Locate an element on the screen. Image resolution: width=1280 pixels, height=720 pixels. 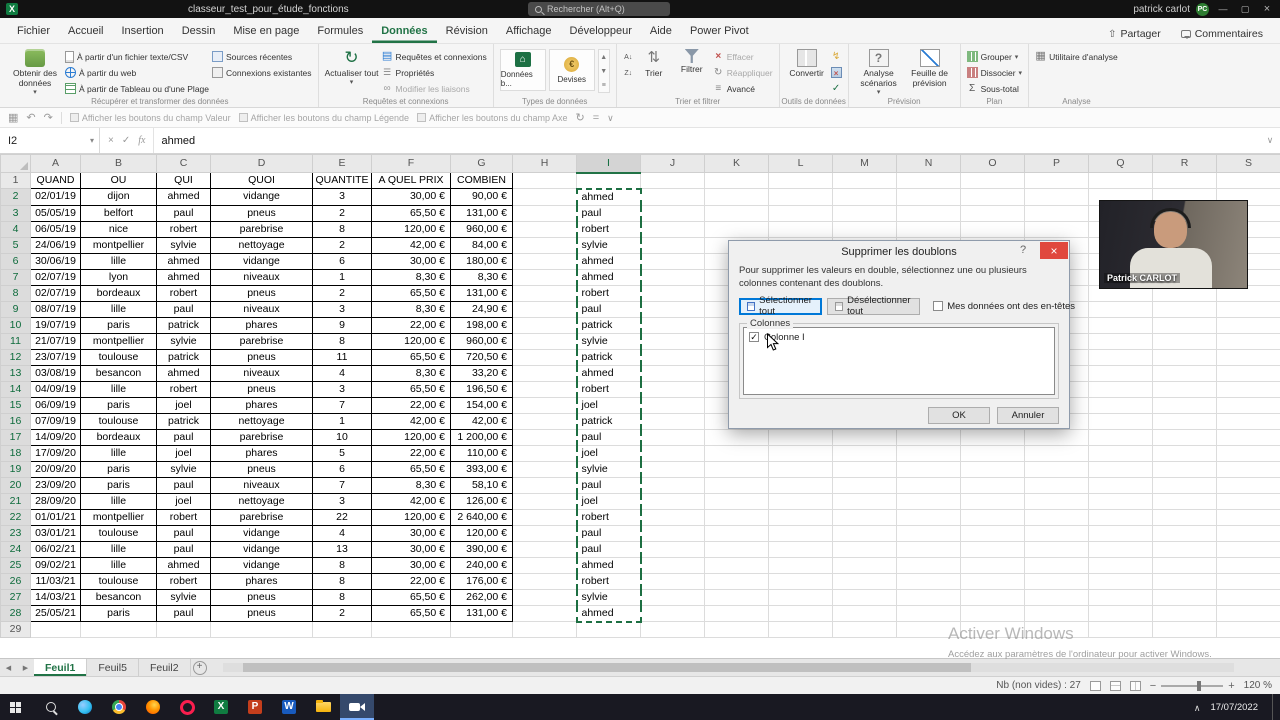
column-i-item: Colonne I is located at coordinates (899, 337).